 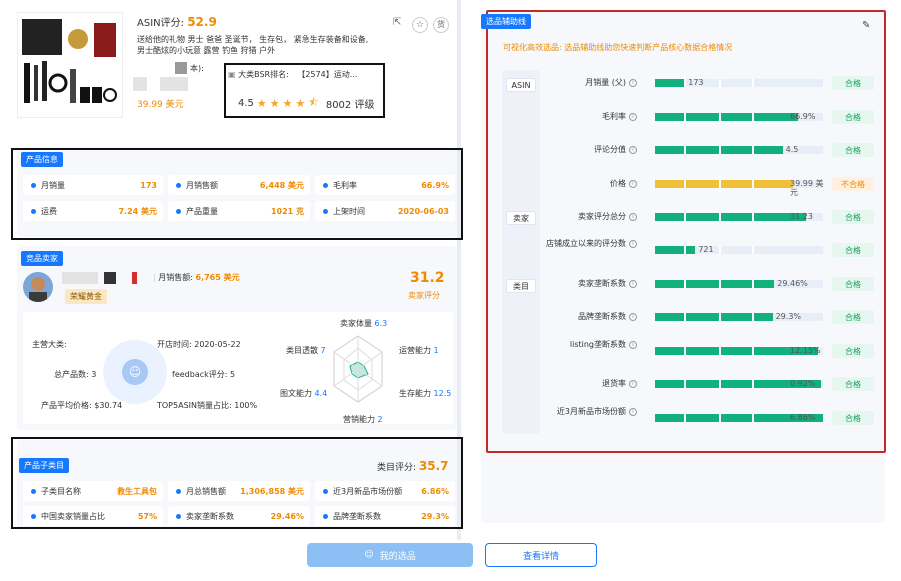 I want to click on metric-gross-margin: 毛利率 66.9%, so click(x=385, y=185).